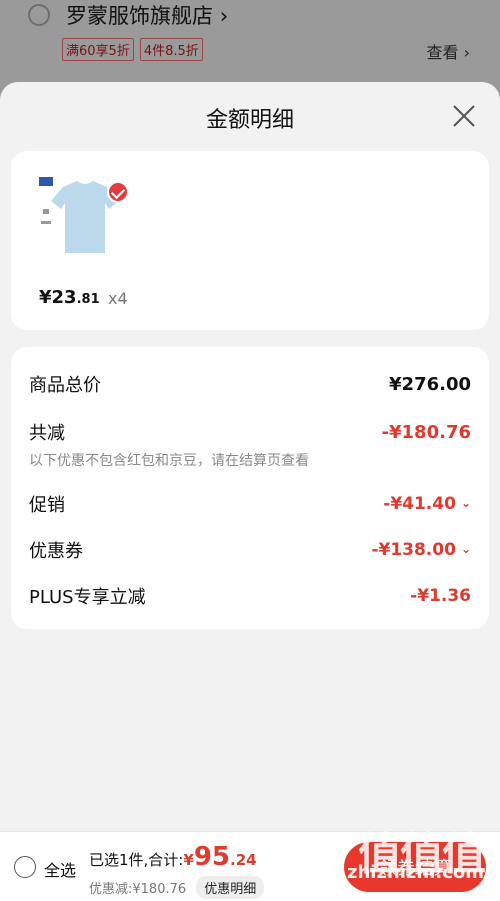 This screenshot has width=500, height=901. I want to click on product-price: ¥23.81, so click(69, 297).